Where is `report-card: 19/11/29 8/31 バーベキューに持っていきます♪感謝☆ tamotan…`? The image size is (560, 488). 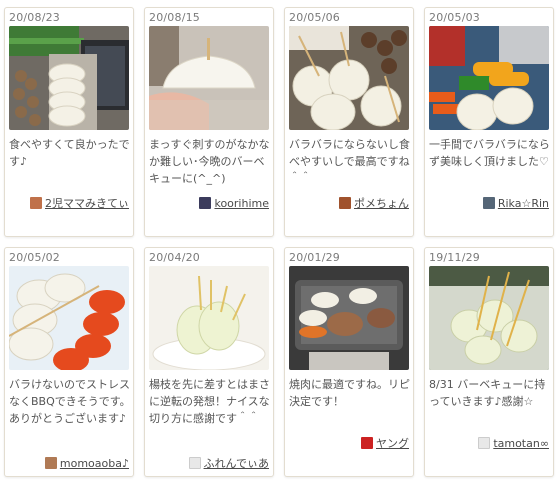 report-card: 19/11/29 8/31 バーベキューに持っていきます♪感謝☆ tamotan… is located at coordinates (489, 362).